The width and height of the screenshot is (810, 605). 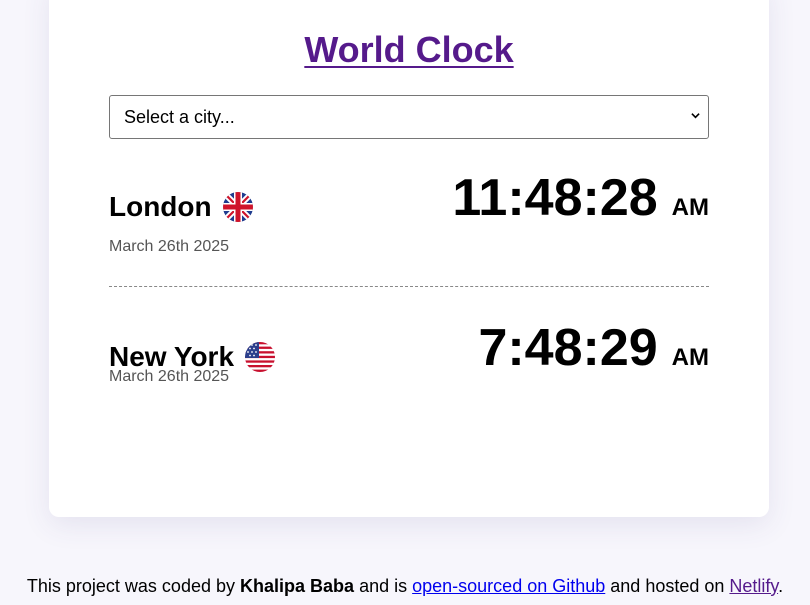 I want to click on city-name: London, so click(x=181, y=207).